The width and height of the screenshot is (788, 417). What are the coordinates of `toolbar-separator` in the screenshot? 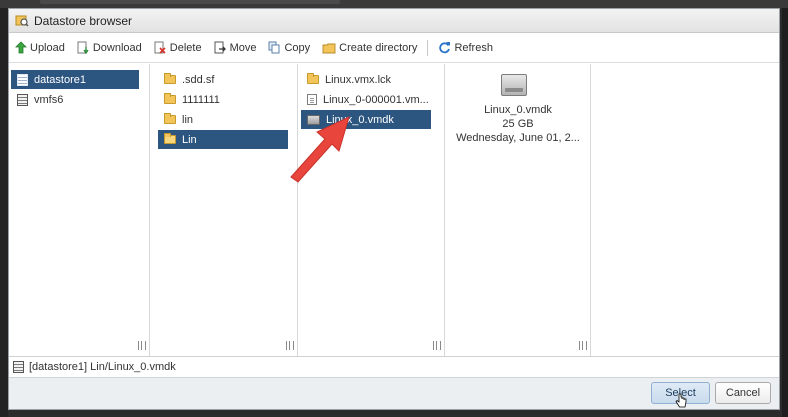 It's located at (428, 47).